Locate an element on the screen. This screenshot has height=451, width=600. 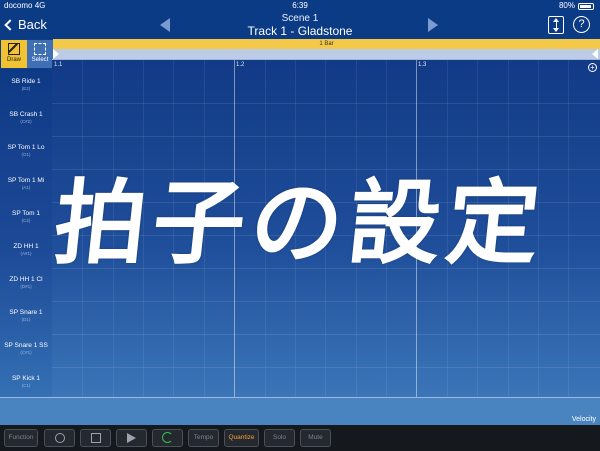
resize-icon is located at coordinates (556, 25).